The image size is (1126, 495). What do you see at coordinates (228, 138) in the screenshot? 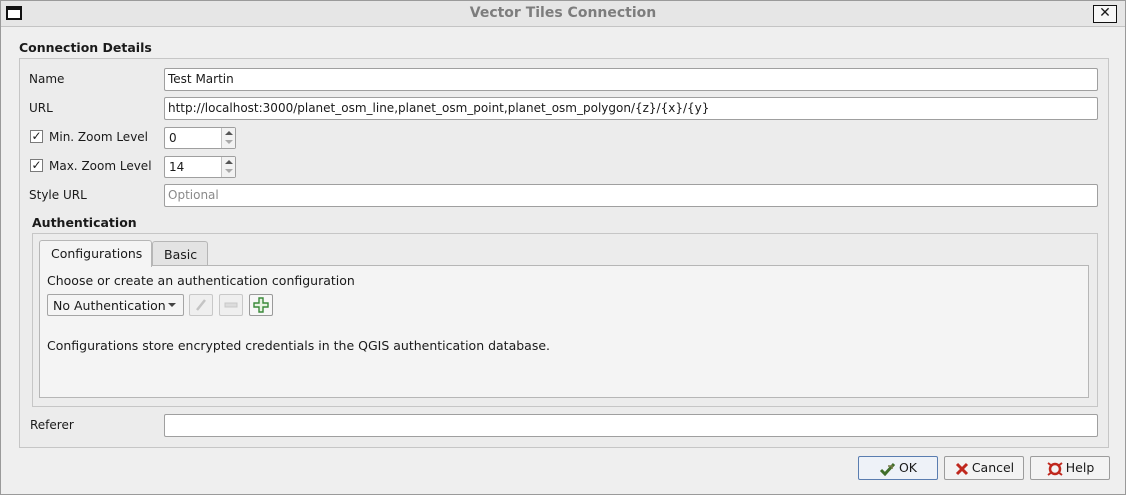
I see `min-zoom-stepper` at bounding box center [228, 138].